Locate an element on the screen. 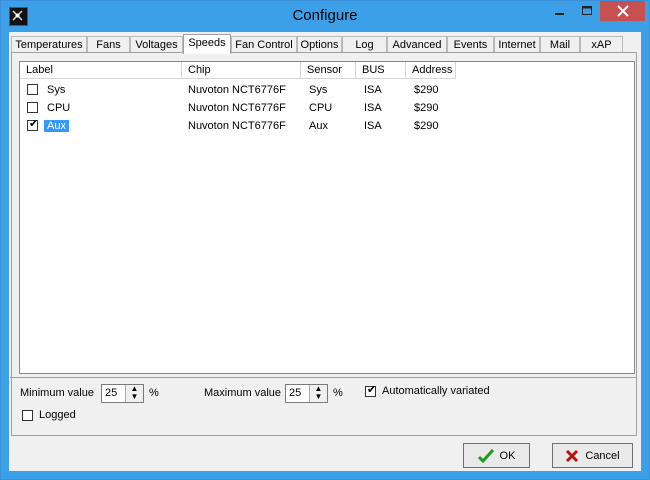 This screenshot has width=650, height=480. row-sensor: CPU is located at coordinates (321, 108).